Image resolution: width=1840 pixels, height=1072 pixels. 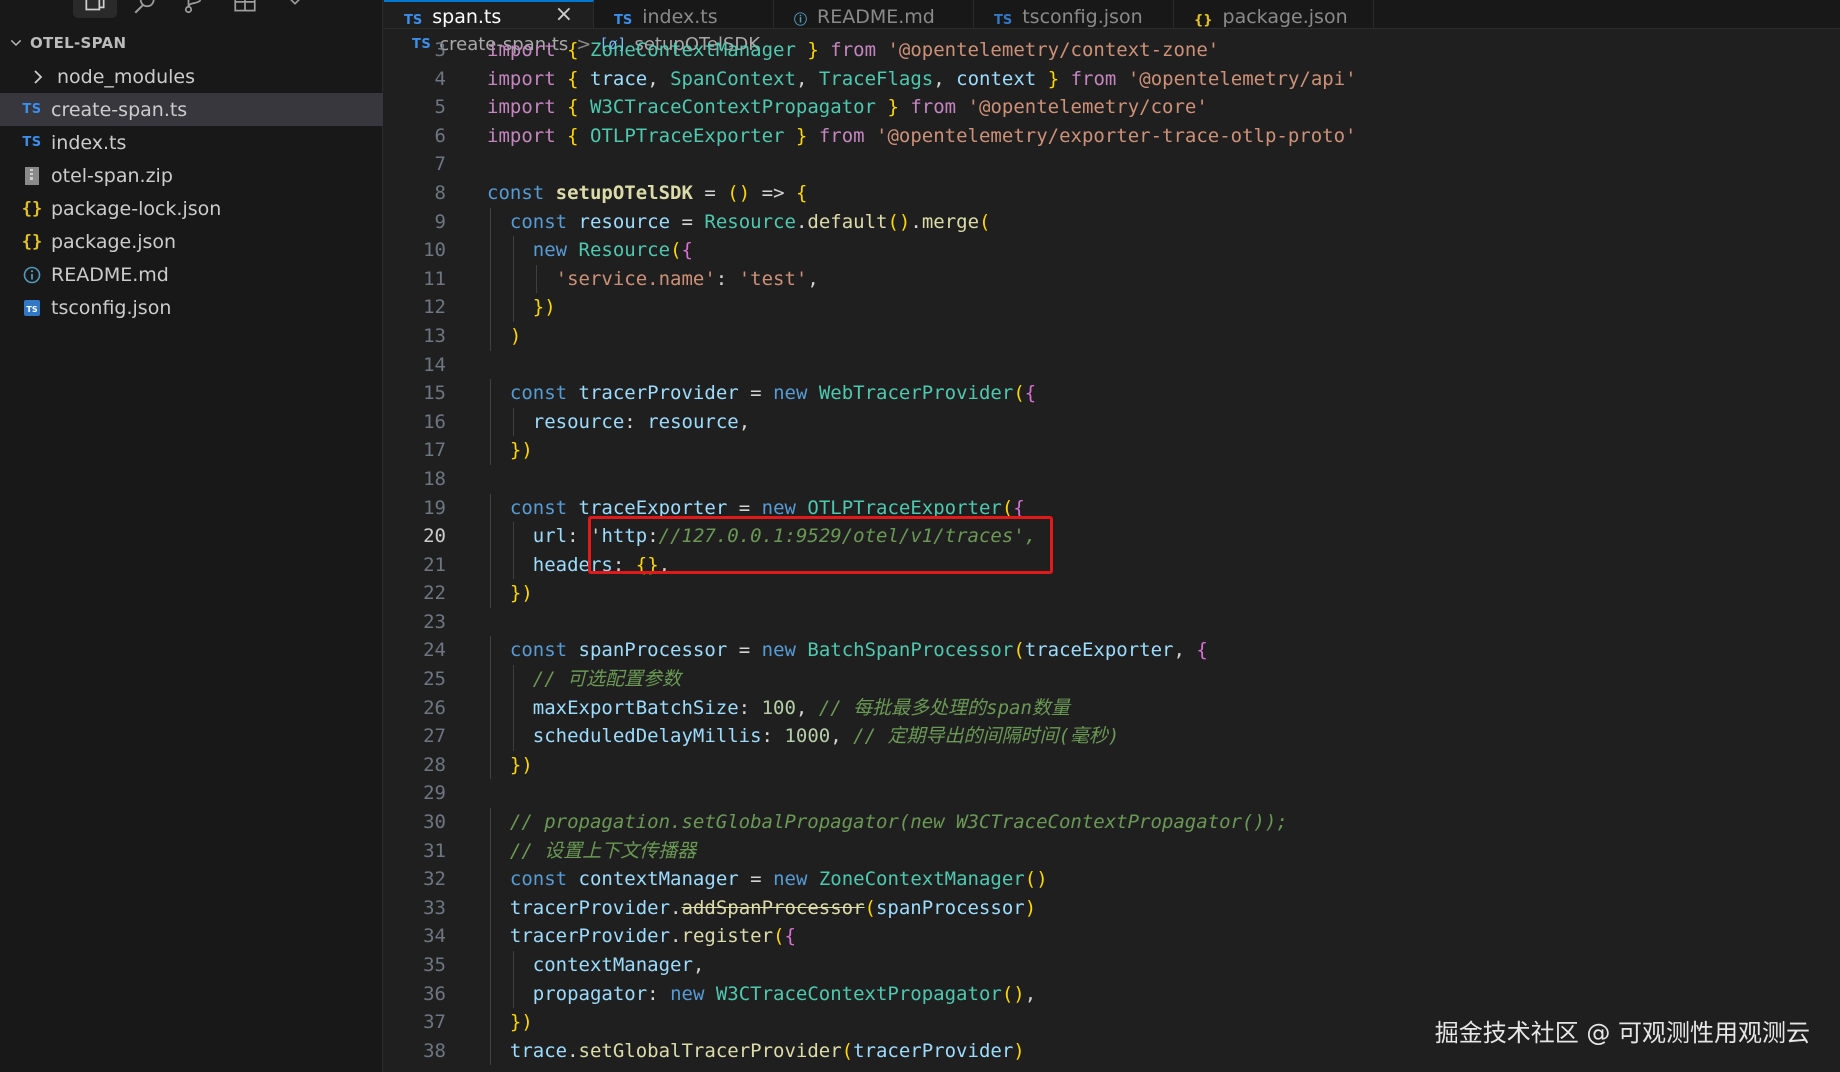 I want to click on line-number: 19, so click(x=434, y=507).